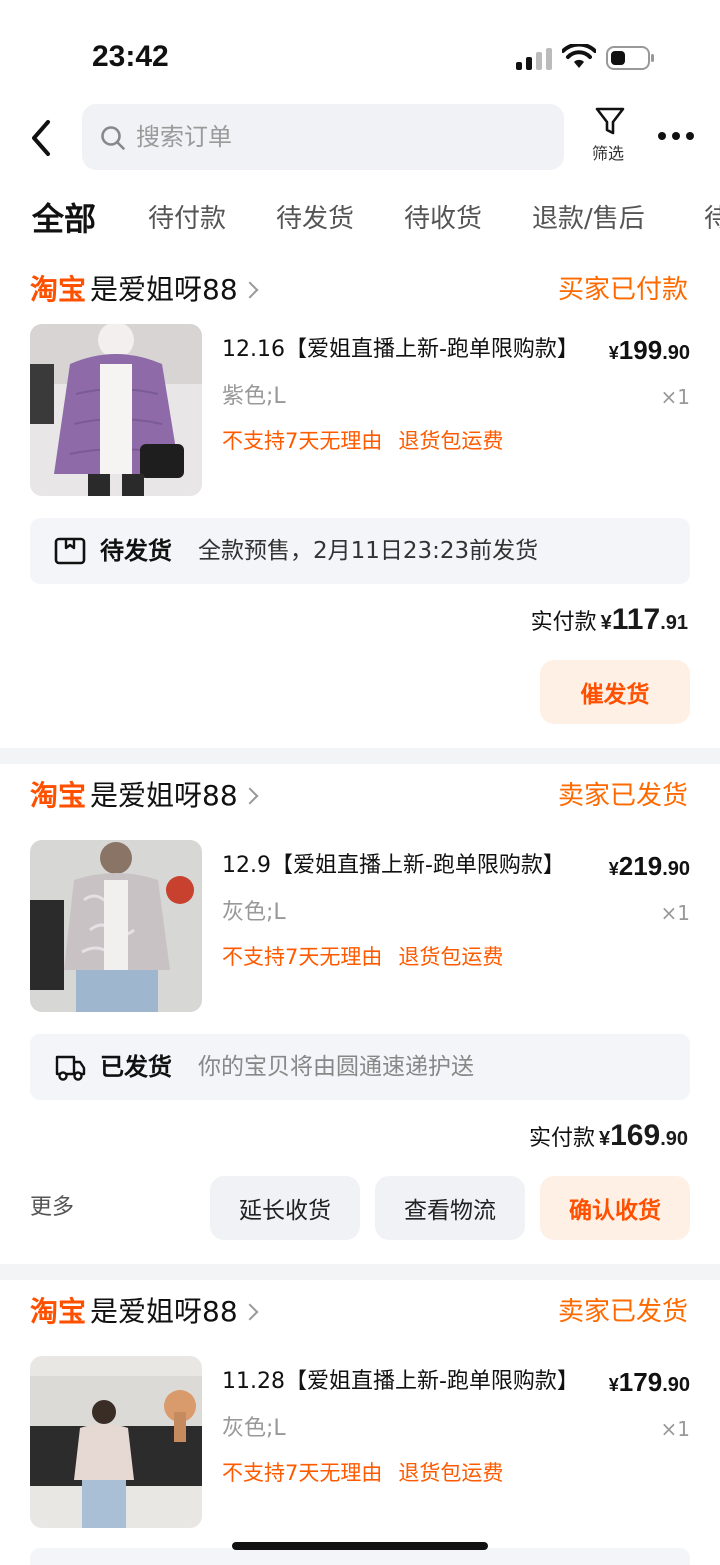  I want to click on logistics-bar: 待发货 全款预售，2月11日23:23前发货, so click(360, 551).